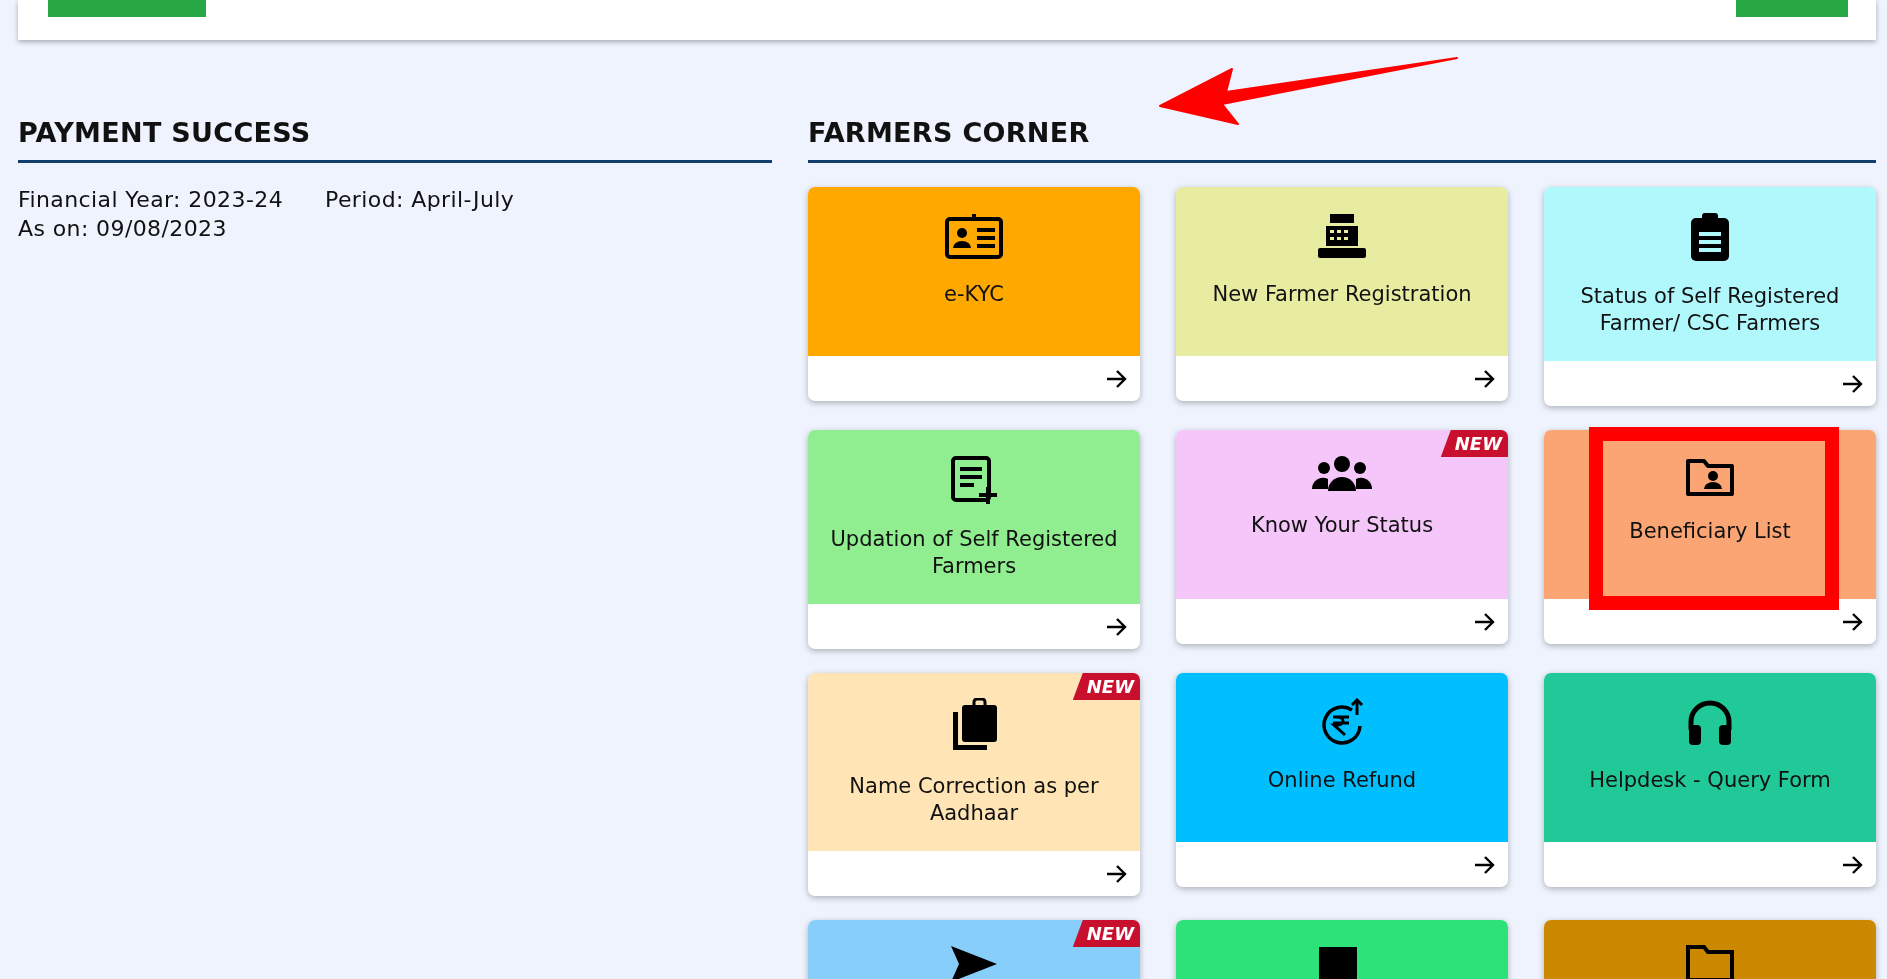 The height and width of the screenshot is (979, 1887). Describe the element at coordinates (974, 480) in the screenshot. I see `document-plus-icon` at that location.